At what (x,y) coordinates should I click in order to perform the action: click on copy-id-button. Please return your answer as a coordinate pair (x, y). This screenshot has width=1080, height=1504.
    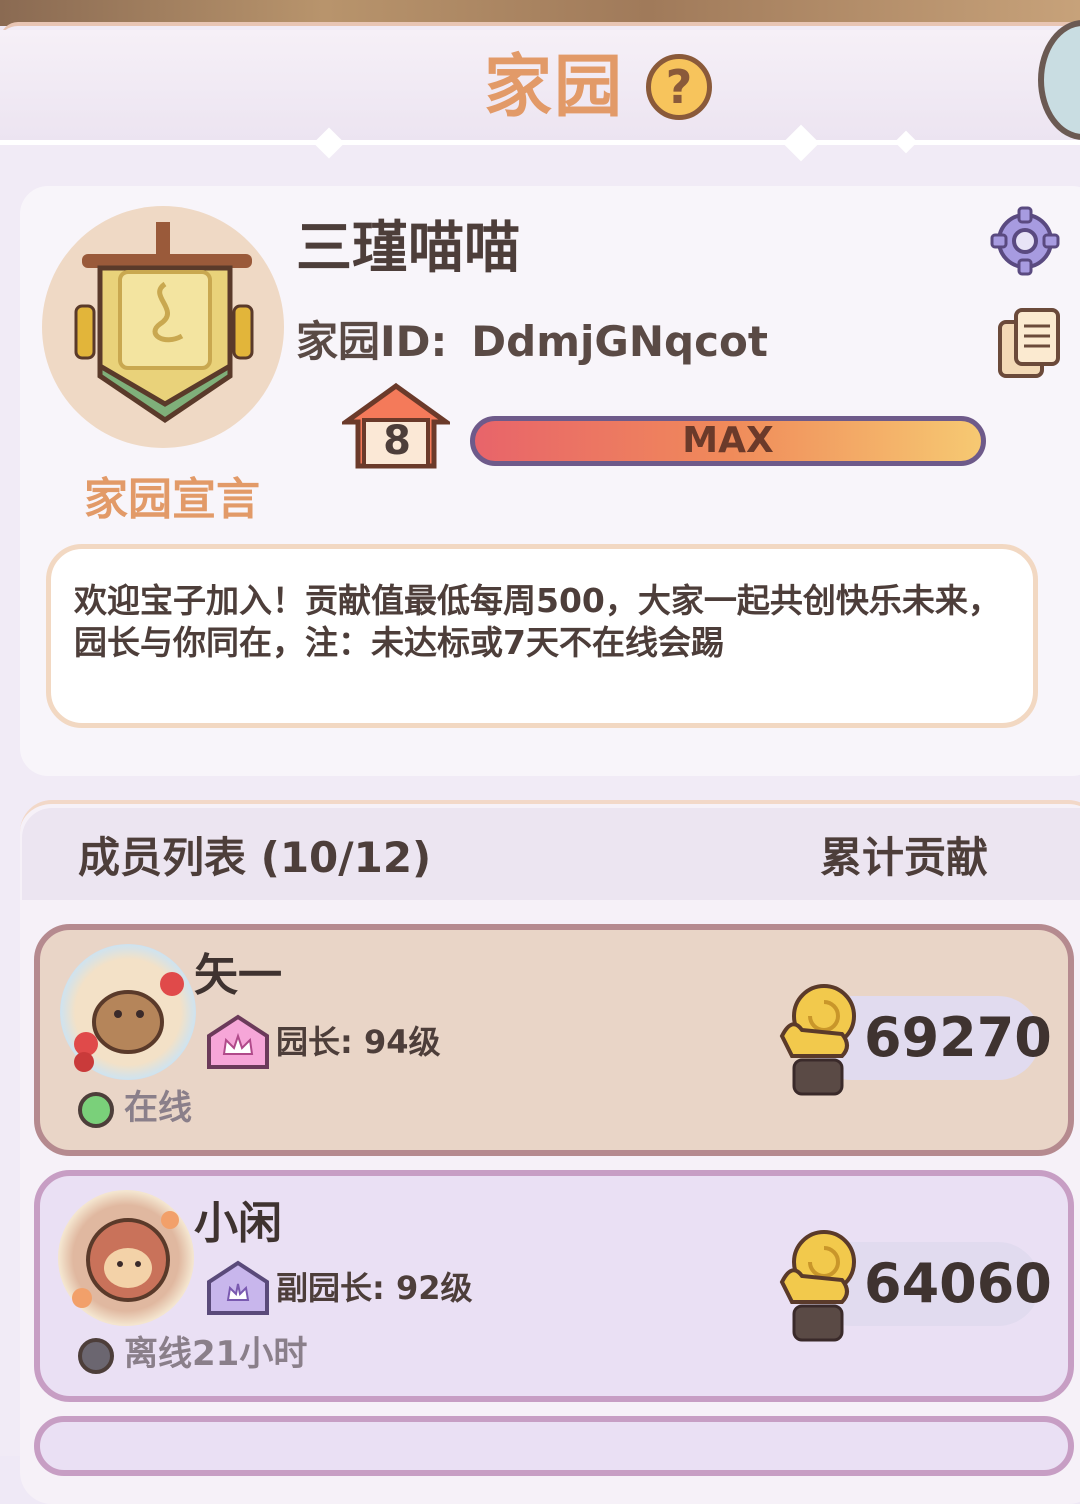
    Looking at the image, I should click on (1029, 343).